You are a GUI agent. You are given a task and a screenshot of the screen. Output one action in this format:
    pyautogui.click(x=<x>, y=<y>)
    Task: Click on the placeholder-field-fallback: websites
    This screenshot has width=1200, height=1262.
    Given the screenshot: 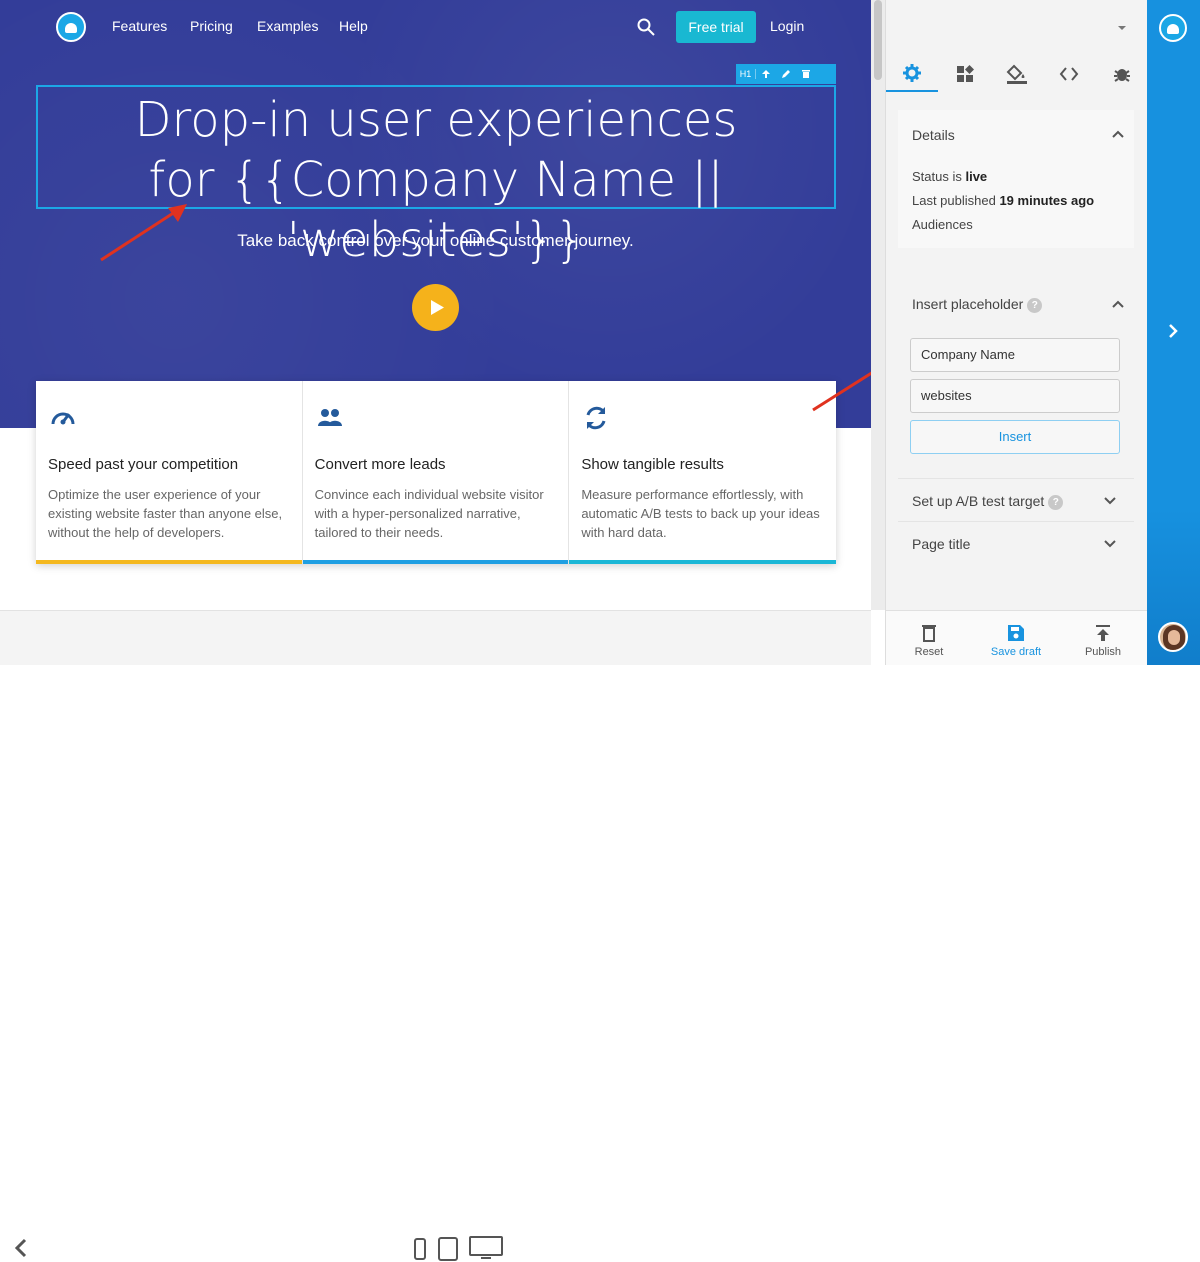 What is the action you would take?
    pyautogui.click(x=1015, y=396)
    